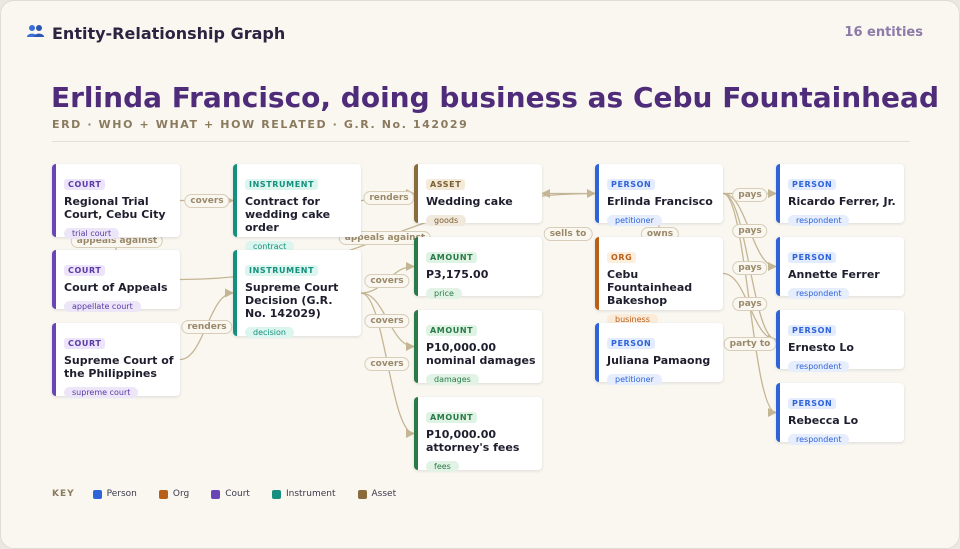 This screenshot has width=960, height=549. I want to click on legend-label: KEY, so click(63, 494).